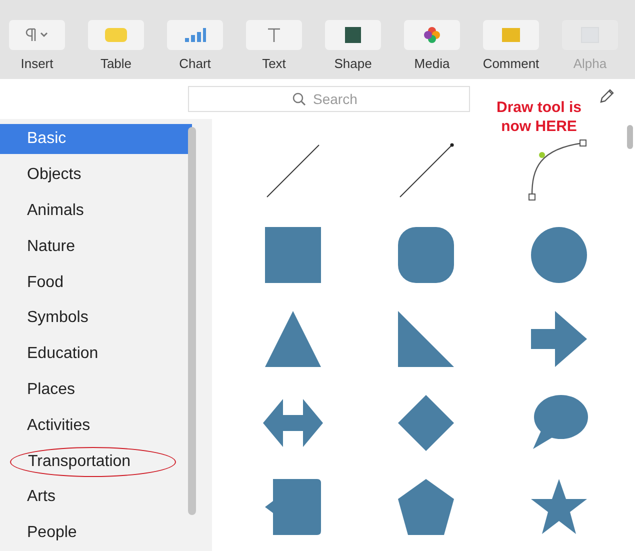  Describe the element at coordinates (630, 137) in the screenshot. I see `scrollbar` at that location.